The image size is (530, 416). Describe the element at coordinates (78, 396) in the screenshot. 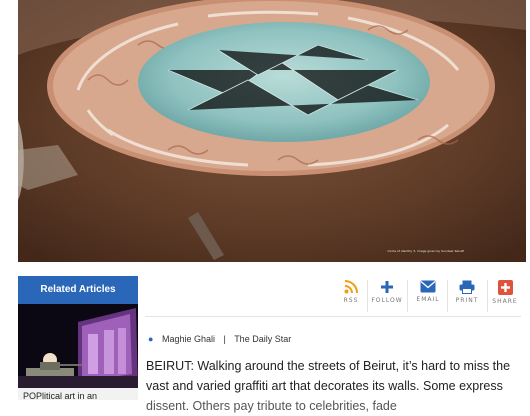

I see `related-article-title: POPlitical art in an` at that location.